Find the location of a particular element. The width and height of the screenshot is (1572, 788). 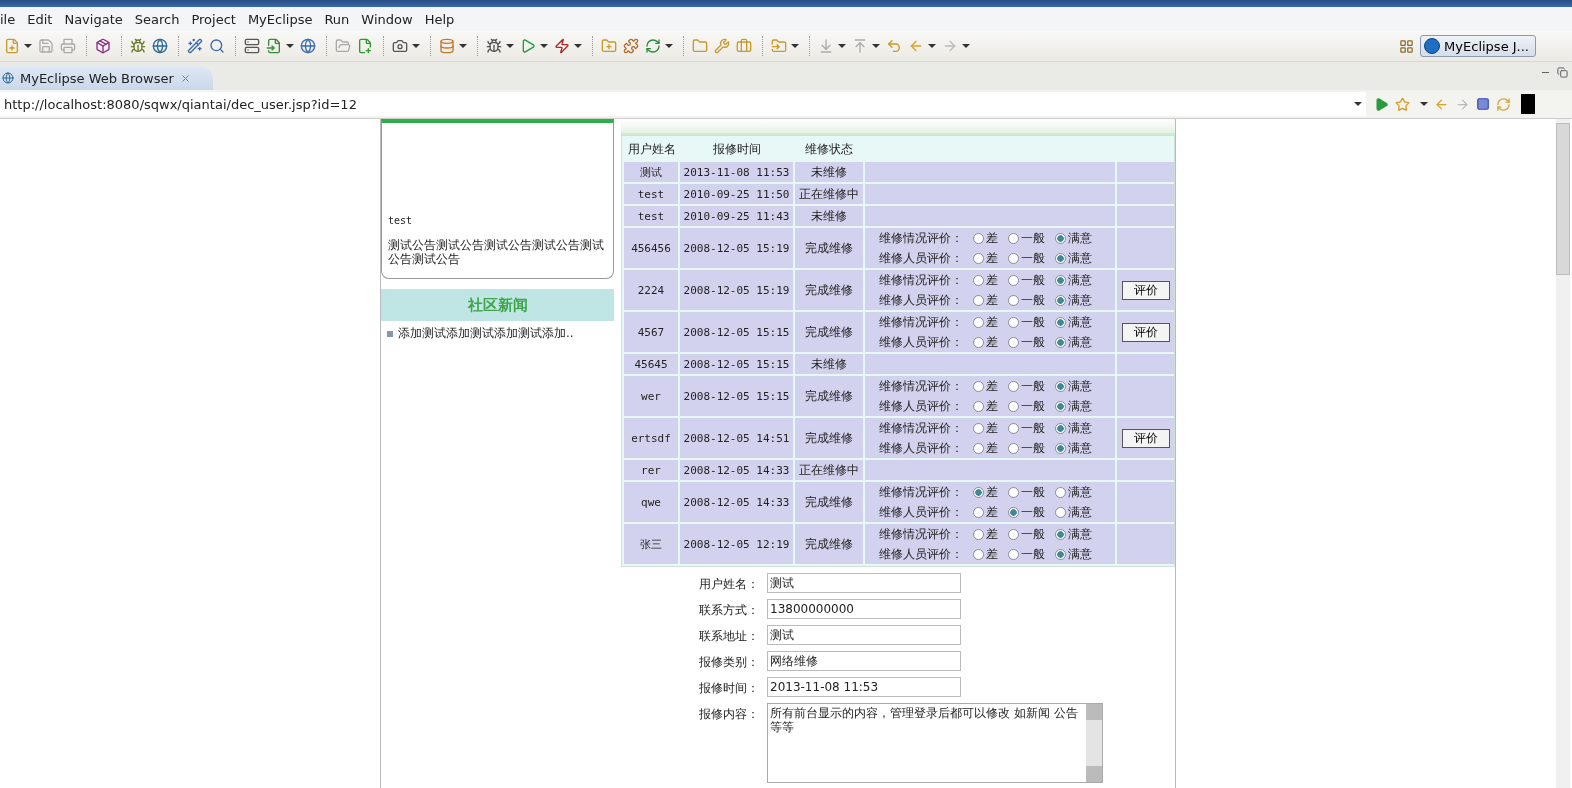

menu-item: ile is located at coordinates (11, 19).